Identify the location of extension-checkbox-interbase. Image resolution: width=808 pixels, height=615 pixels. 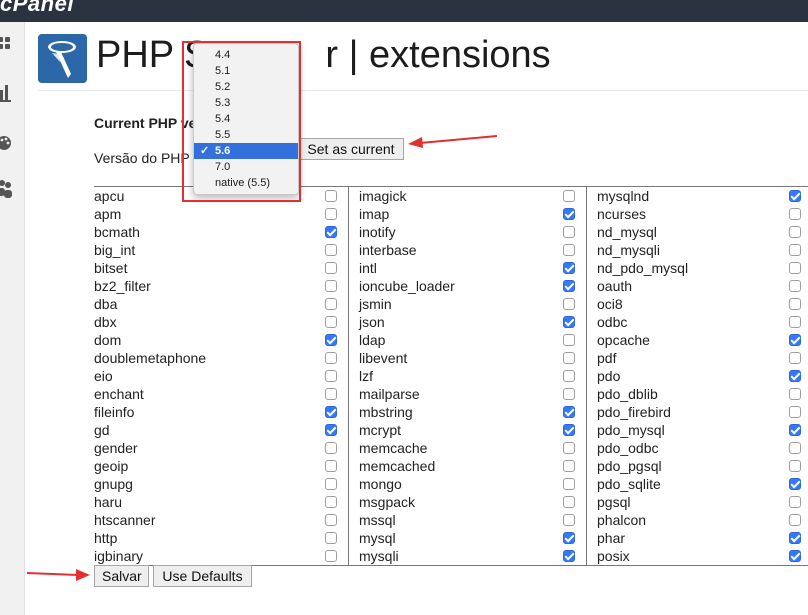
(569, 250).